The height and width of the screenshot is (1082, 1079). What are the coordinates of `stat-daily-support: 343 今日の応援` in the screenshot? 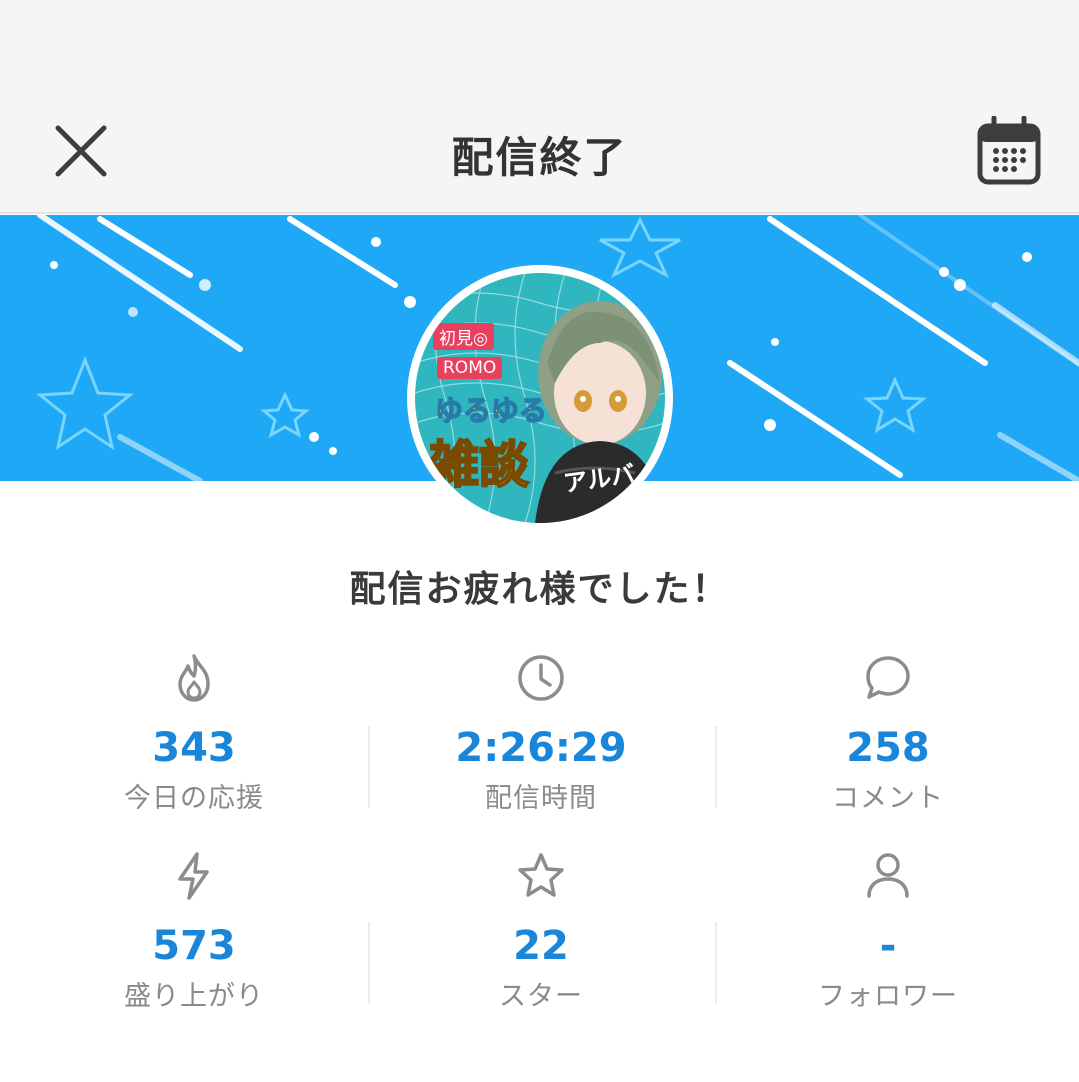 It's located at (194, 733).